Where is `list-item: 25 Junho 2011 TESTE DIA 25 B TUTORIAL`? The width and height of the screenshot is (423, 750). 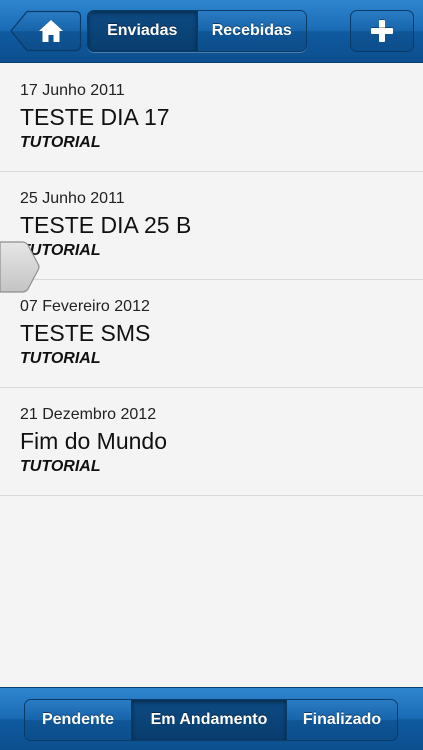
list-item: 25 Junho 2011 TESTE DIA 25 B TUTORIAL is located at coordinates (211, 226).